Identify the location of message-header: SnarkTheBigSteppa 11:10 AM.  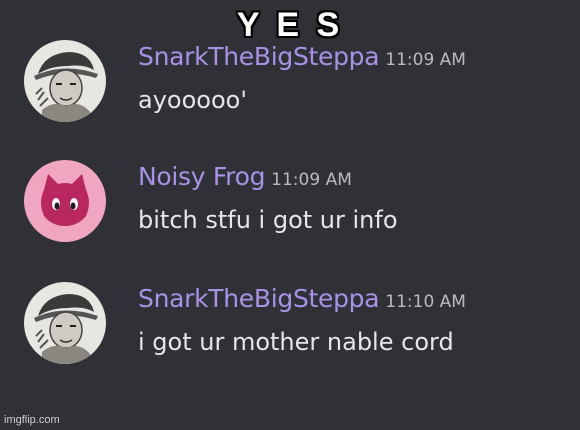
(302, 298).